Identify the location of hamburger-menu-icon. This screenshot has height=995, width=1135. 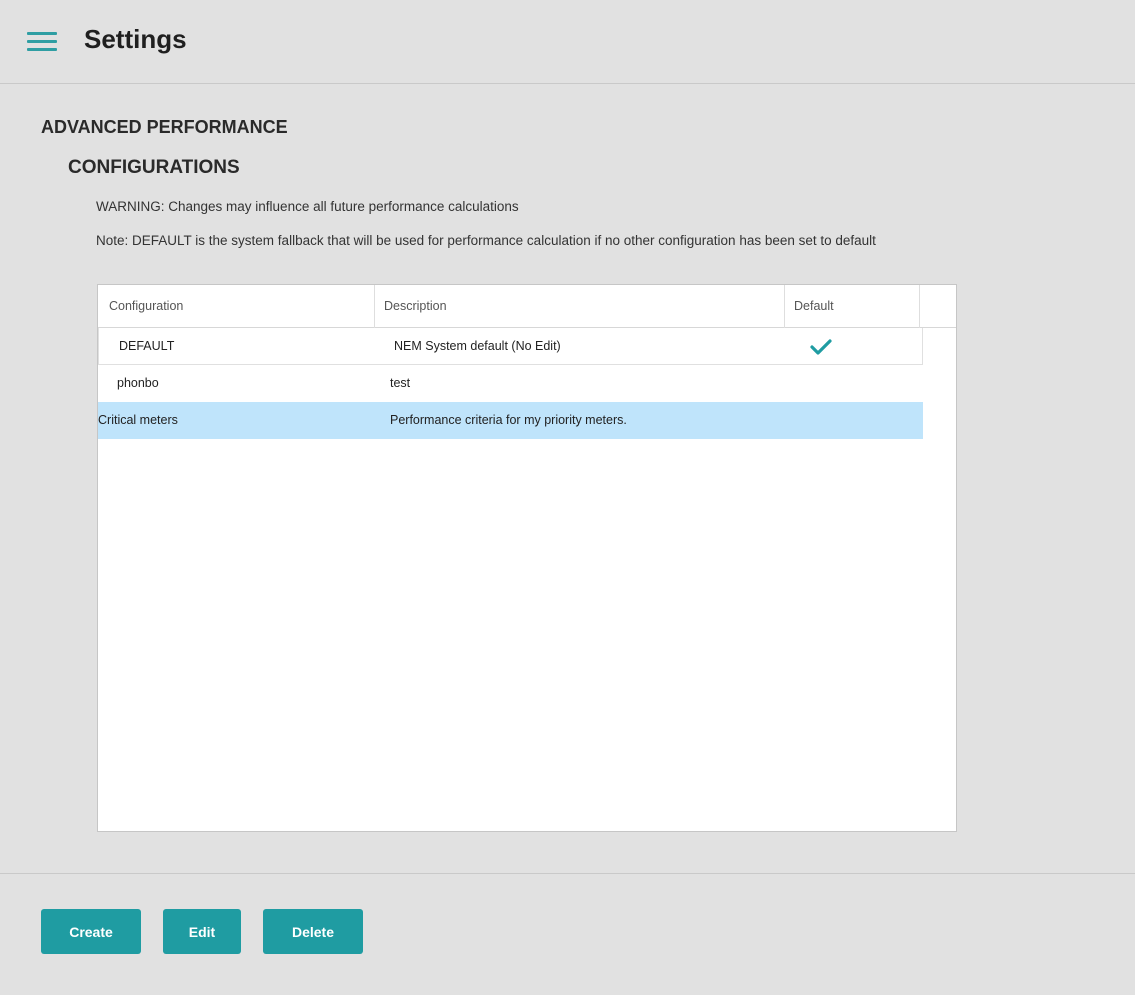
(42, 42).